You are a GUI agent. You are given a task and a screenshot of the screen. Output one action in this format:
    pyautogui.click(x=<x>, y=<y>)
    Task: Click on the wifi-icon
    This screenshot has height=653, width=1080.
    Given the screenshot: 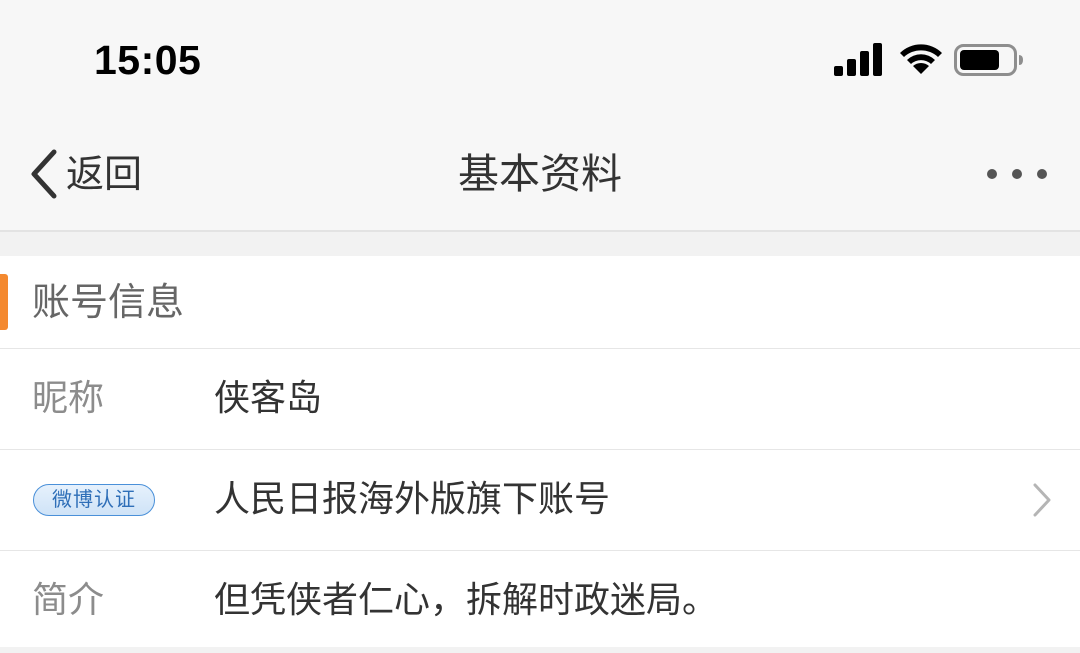 What is the action you would take?
    pyautogui.click(x=921, y=59)
    